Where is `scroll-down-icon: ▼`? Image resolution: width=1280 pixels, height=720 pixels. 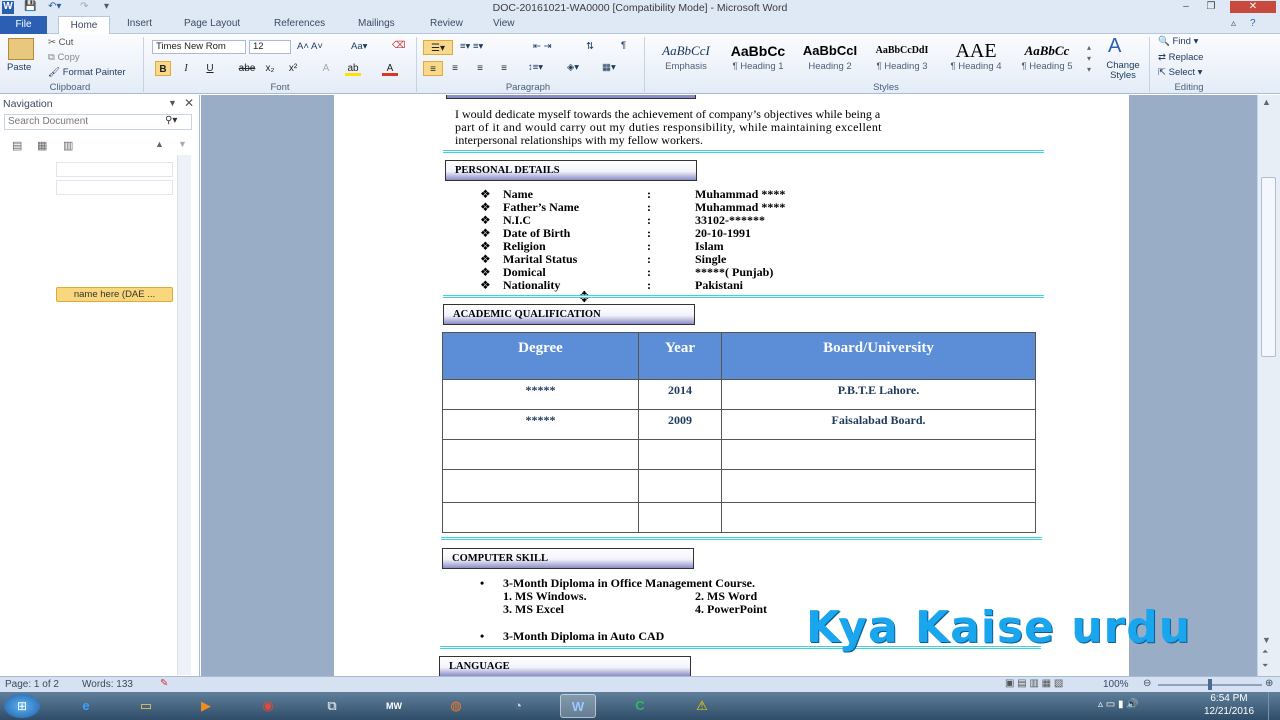
scroll-down-icon: ▼ is located at coordinates (1266, 640).